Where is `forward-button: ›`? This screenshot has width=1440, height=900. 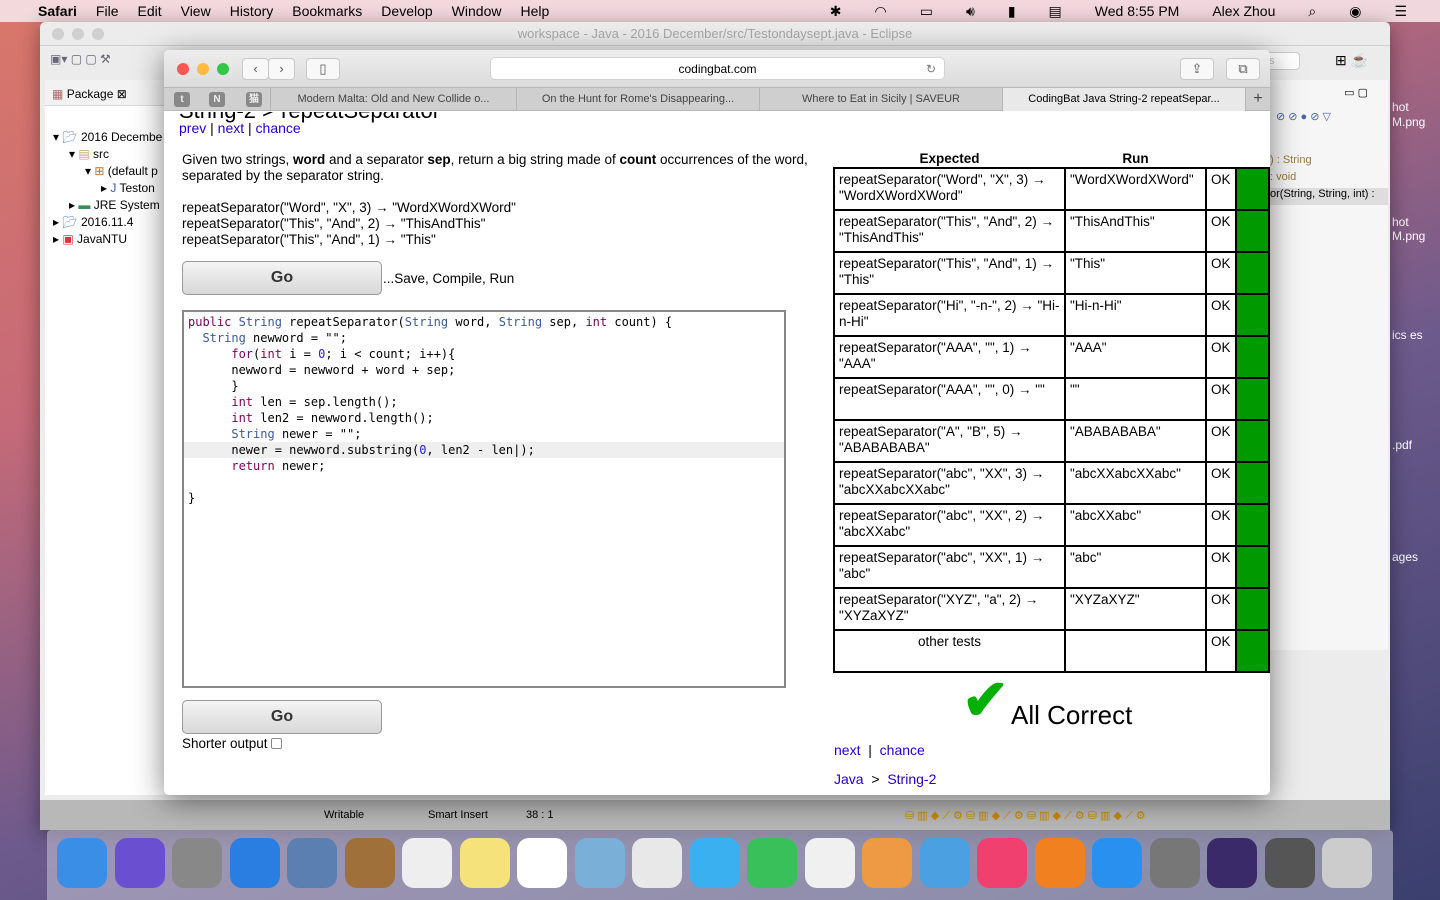
forward-button: › is located at coordinates (281, 69).